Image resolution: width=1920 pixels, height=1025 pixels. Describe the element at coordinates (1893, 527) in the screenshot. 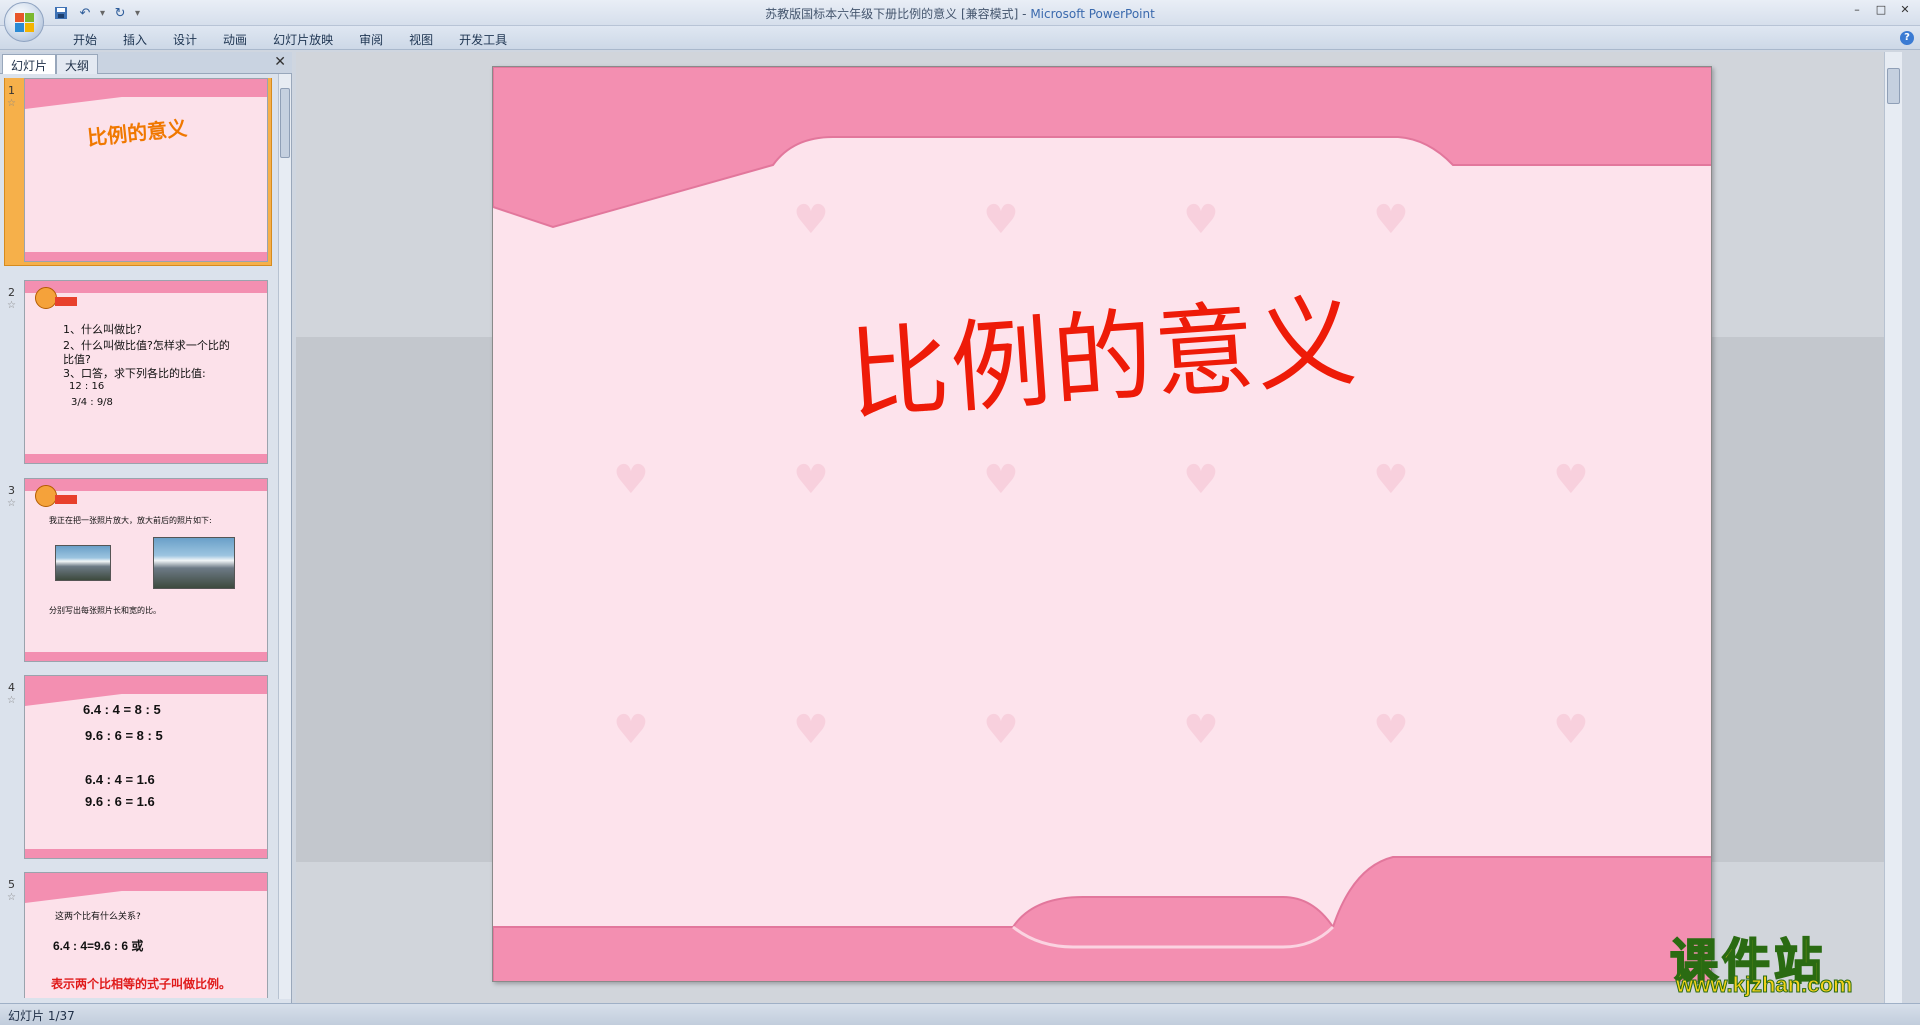

I see `slide-scrollbar` at that location.